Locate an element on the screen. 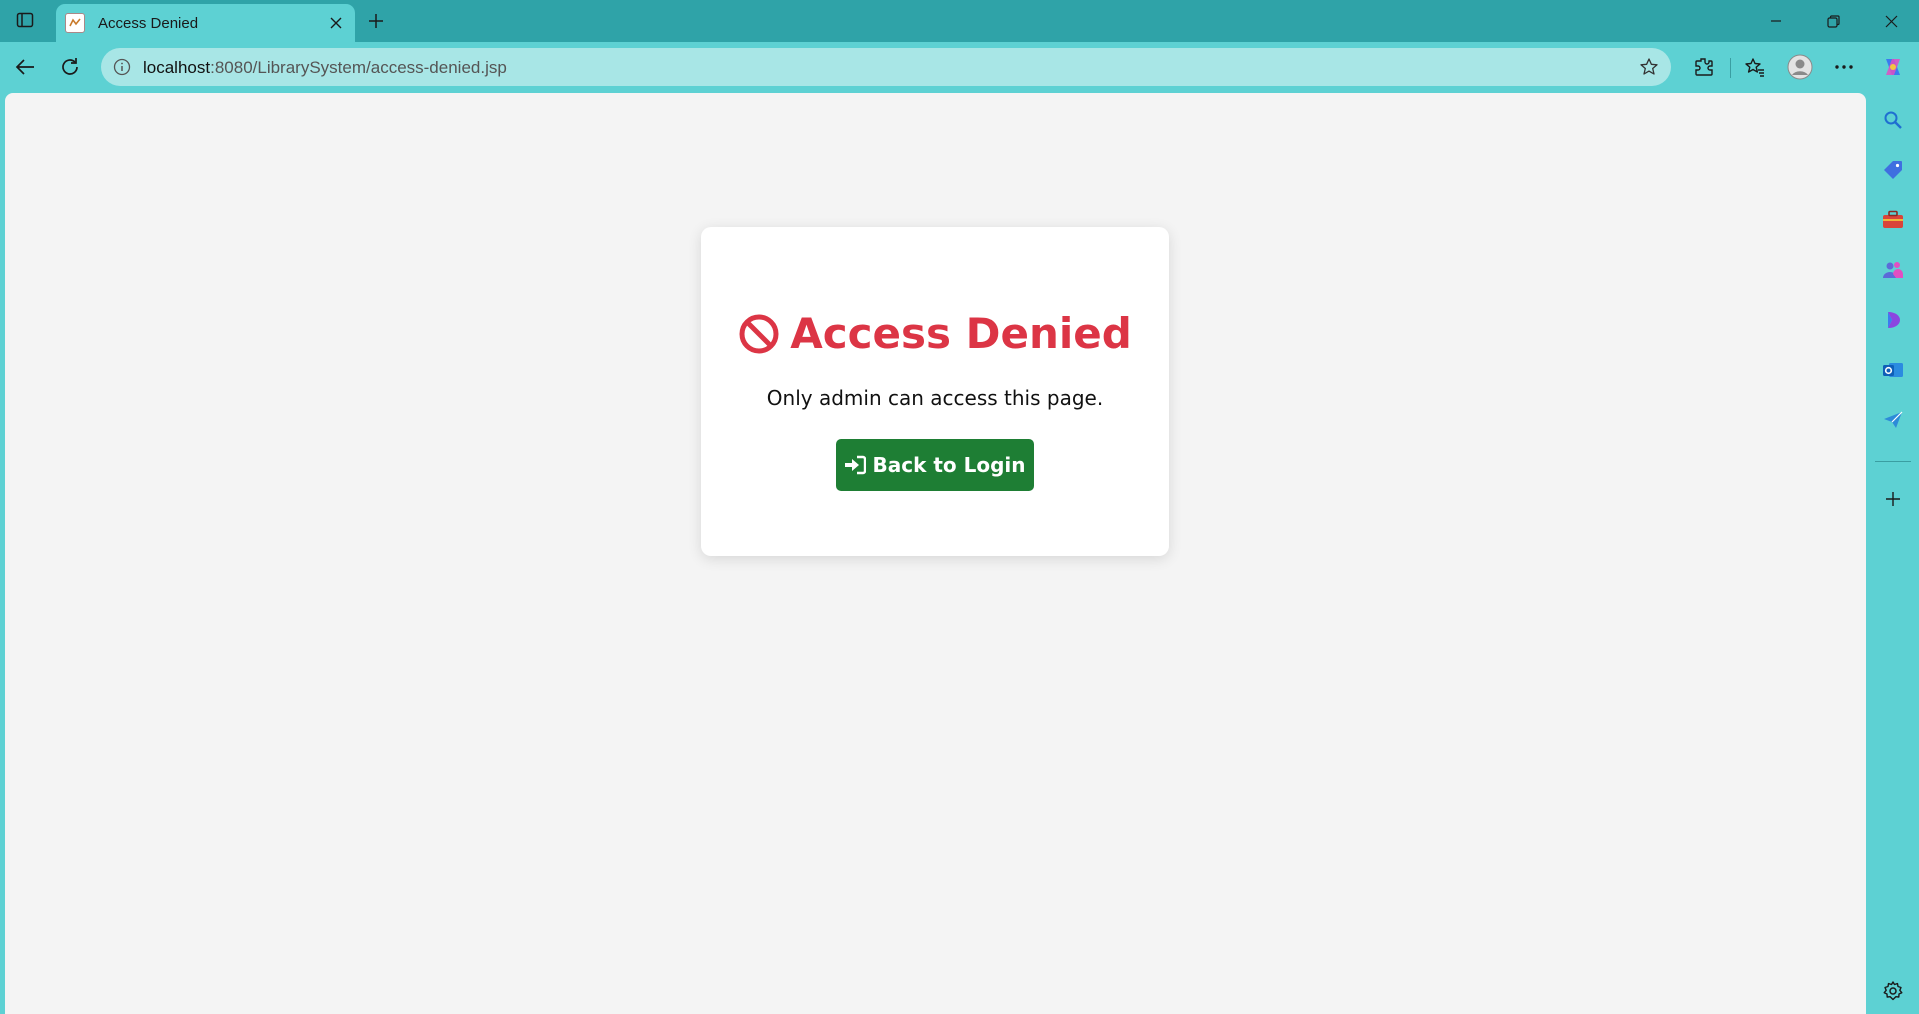 The width and height of the screenshot is (1919, 1014). favorites-icon is located at coordinates (1755, 67).